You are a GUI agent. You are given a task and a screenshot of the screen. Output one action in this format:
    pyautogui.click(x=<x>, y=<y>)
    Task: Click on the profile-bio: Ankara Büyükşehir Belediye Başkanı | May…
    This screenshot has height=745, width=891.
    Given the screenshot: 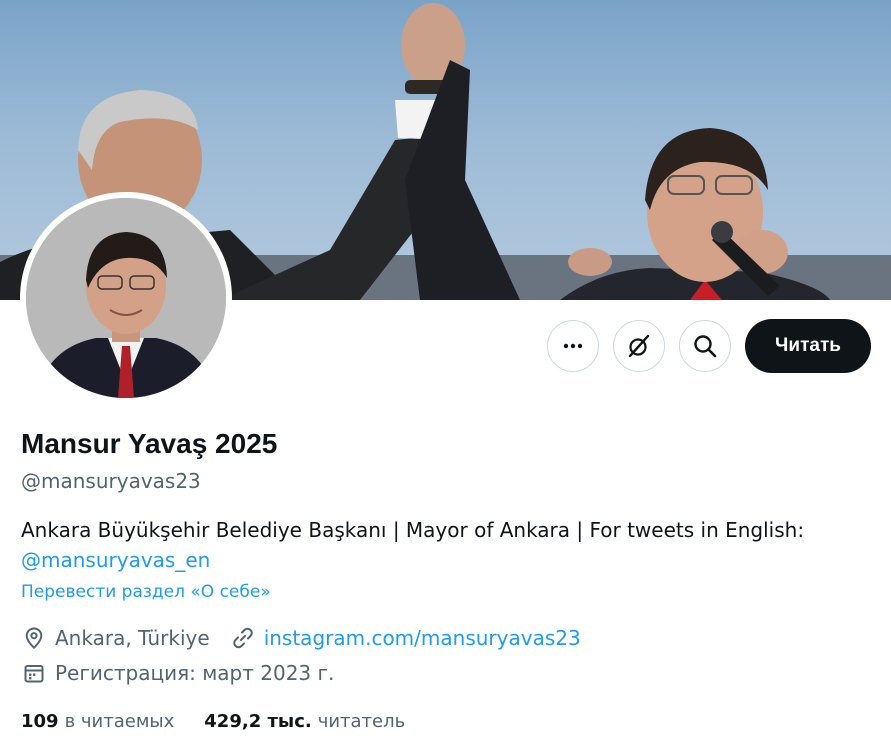 What is the action you would take?
    pyautogui.click(x=446, y=545)
    